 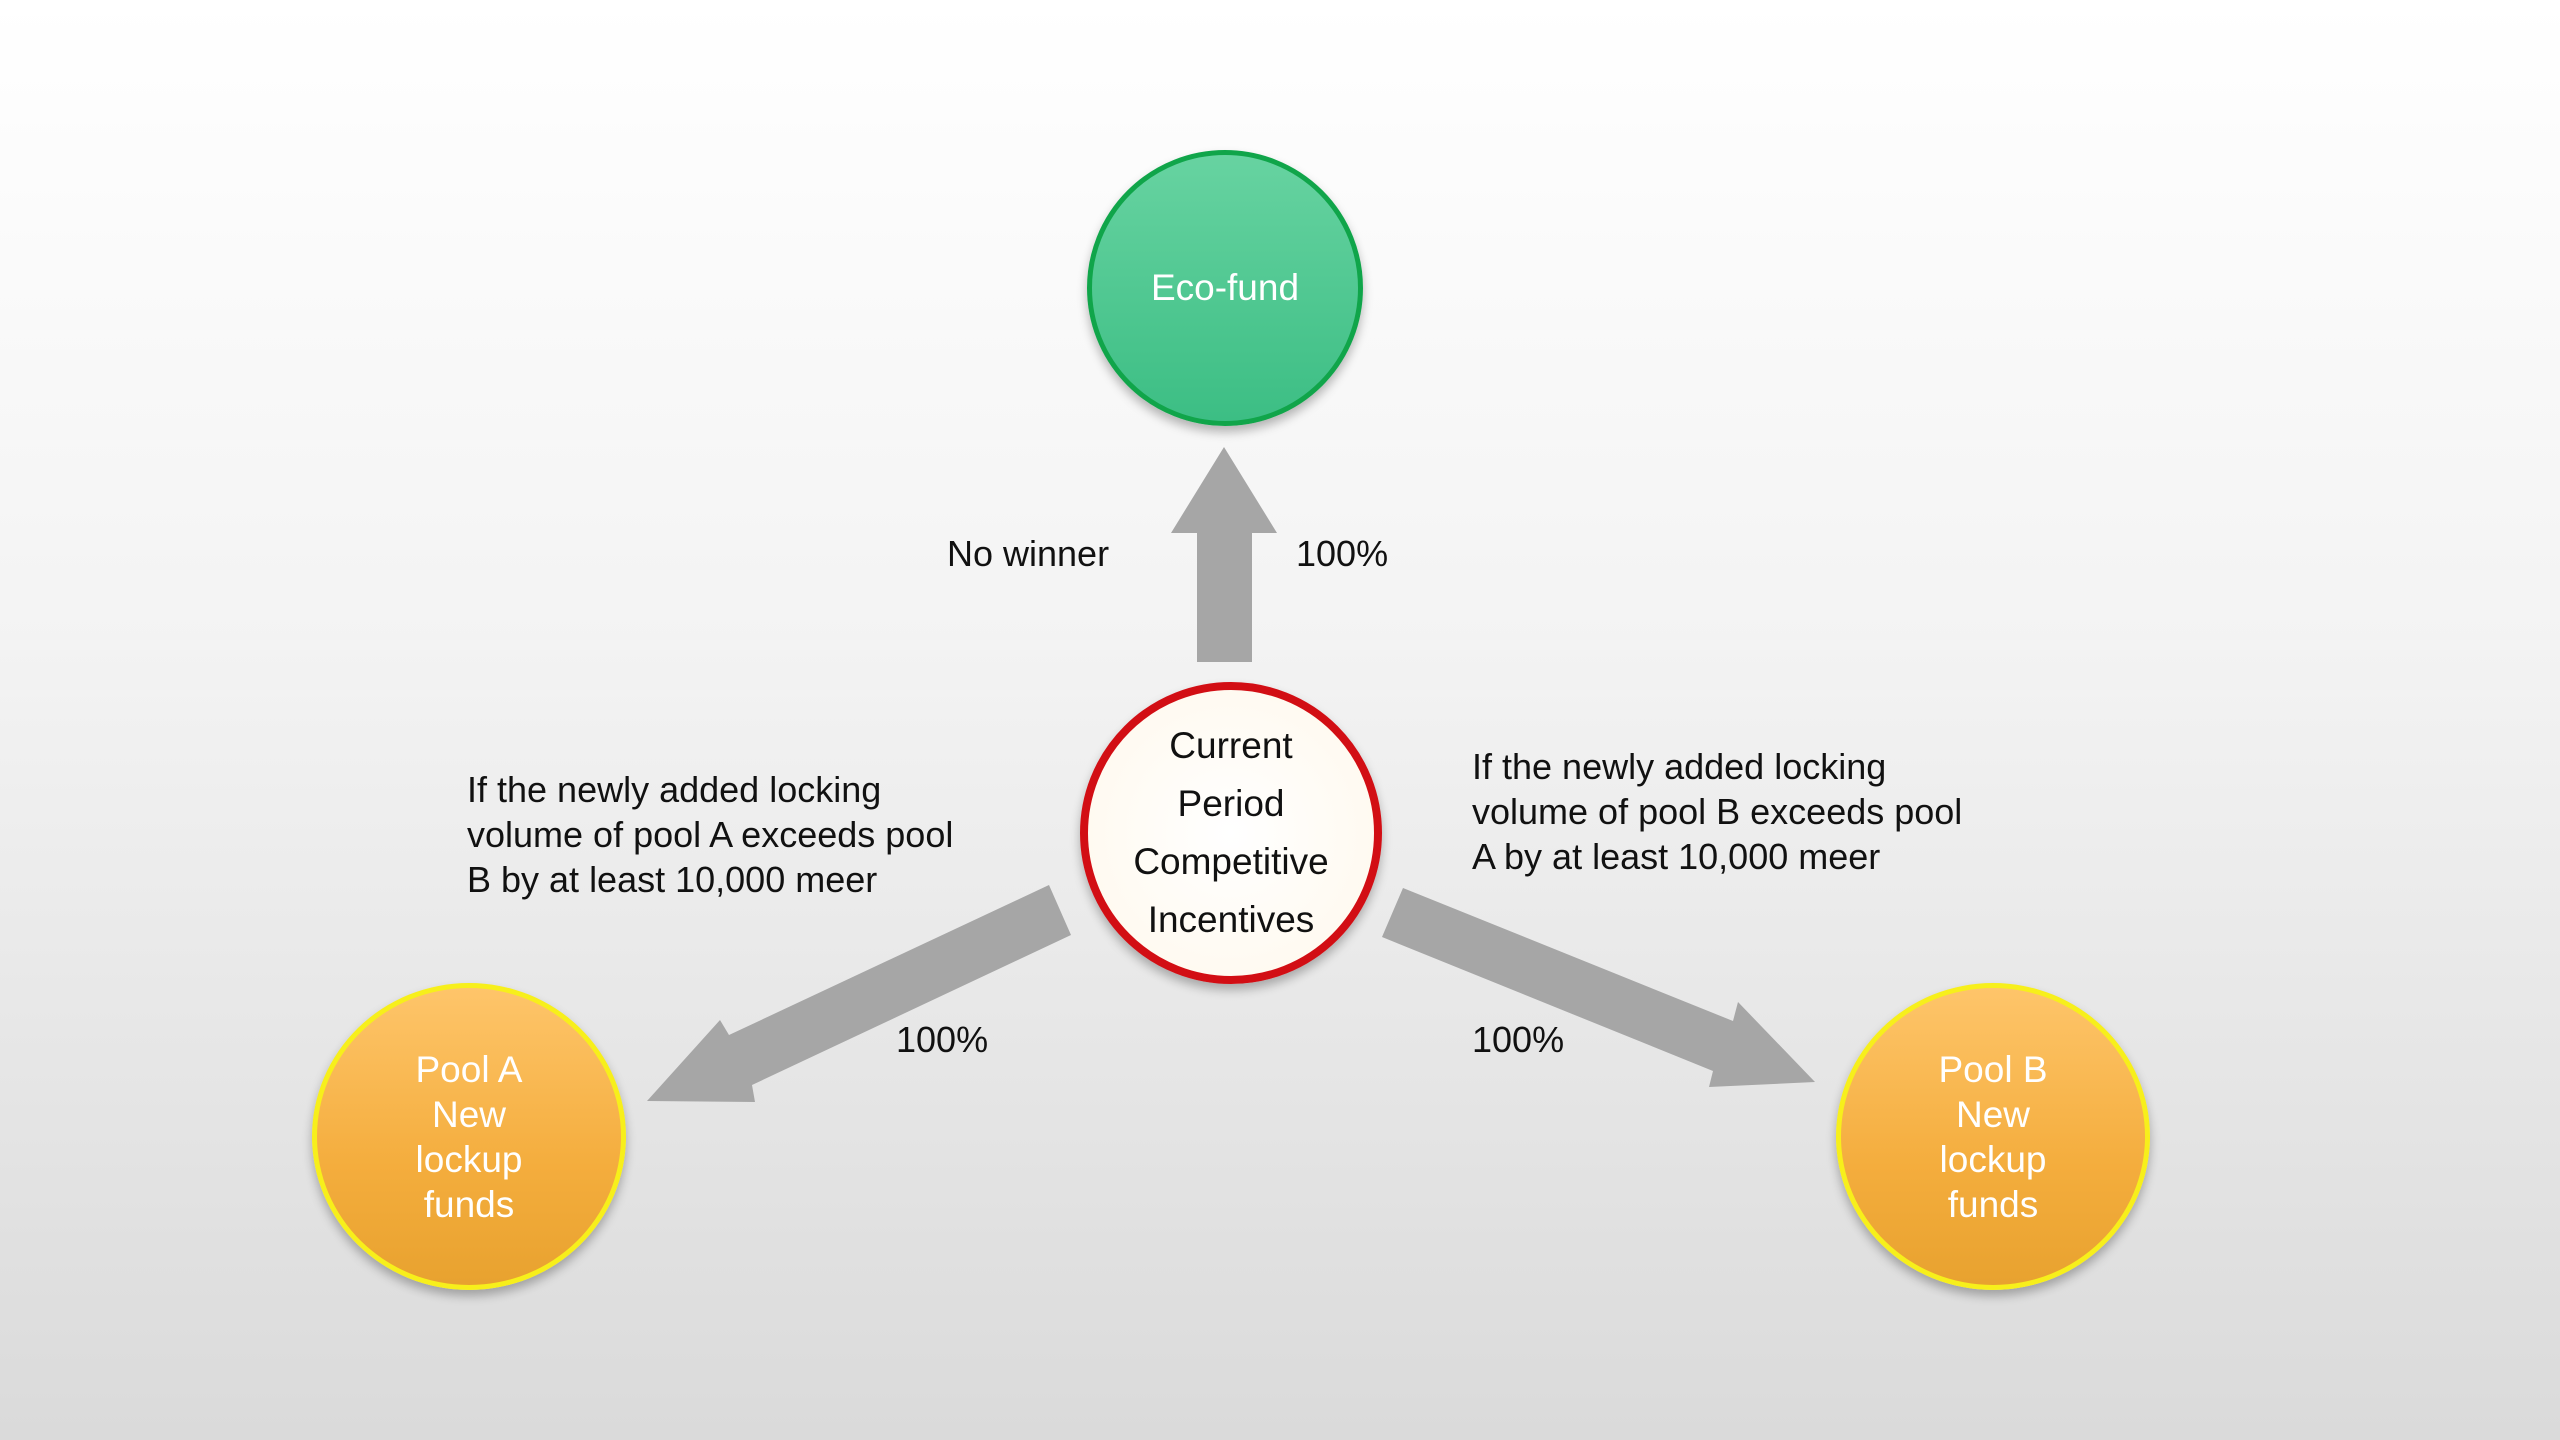 What do you see at coordinates (1231, 861) in the screenshot?
I see `current-node-line-3: Competitive` at bounding box center [1231, 861].